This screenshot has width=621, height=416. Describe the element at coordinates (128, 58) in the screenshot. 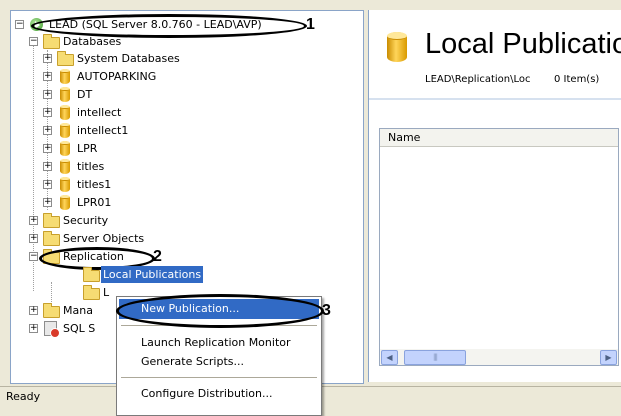

I see `tree-node-label: System Databases` at that location.